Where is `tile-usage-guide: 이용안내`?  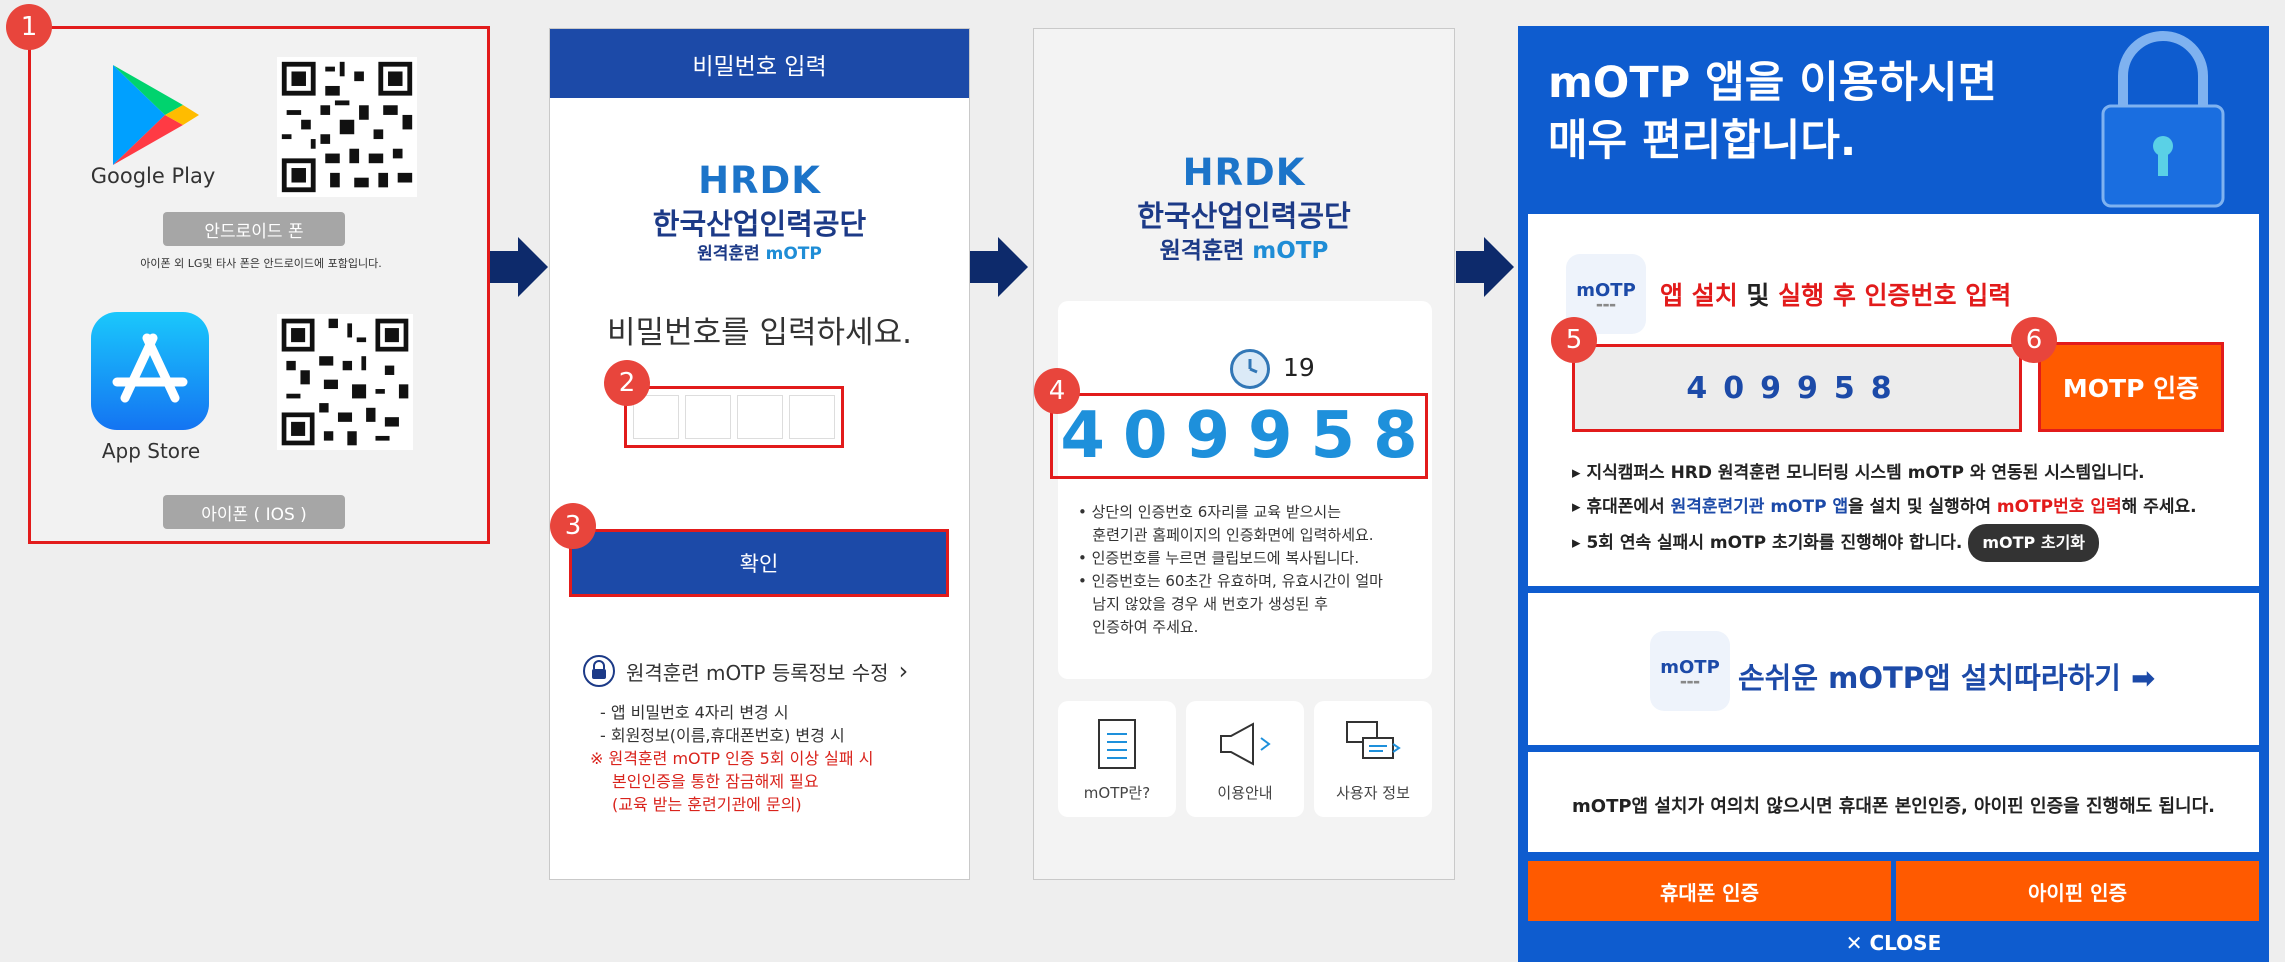
tile-usage-guide: 이용안내 is located at coordinates (1245, 759).